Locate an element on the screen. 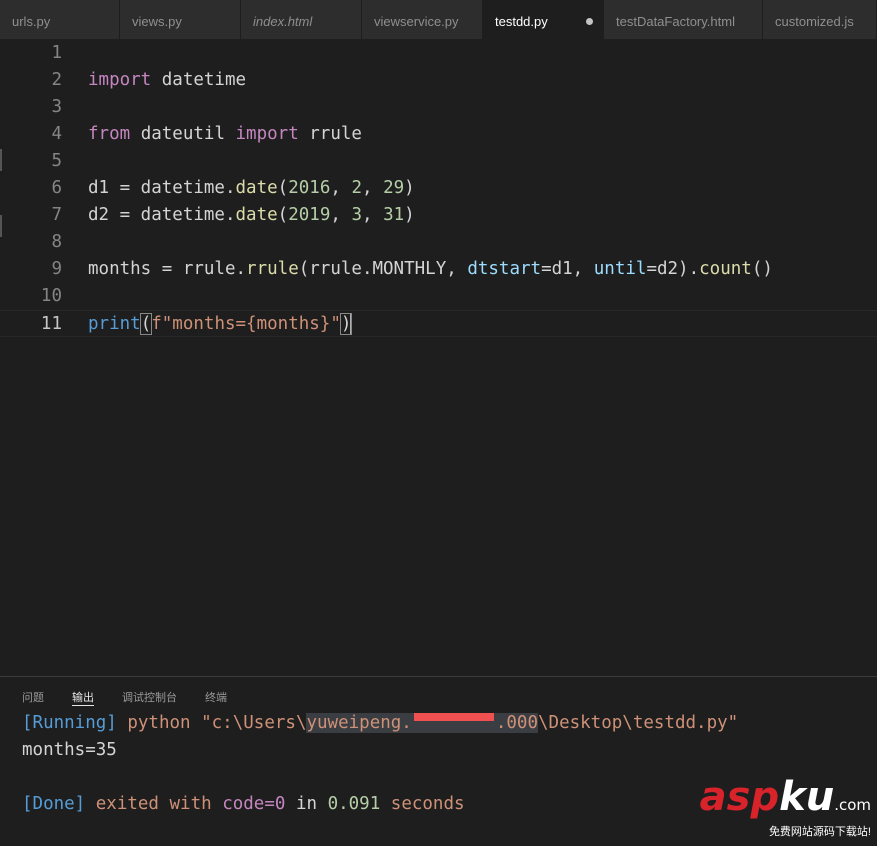  tab-customized-js: customized.js is located at coordinates (820, 19).